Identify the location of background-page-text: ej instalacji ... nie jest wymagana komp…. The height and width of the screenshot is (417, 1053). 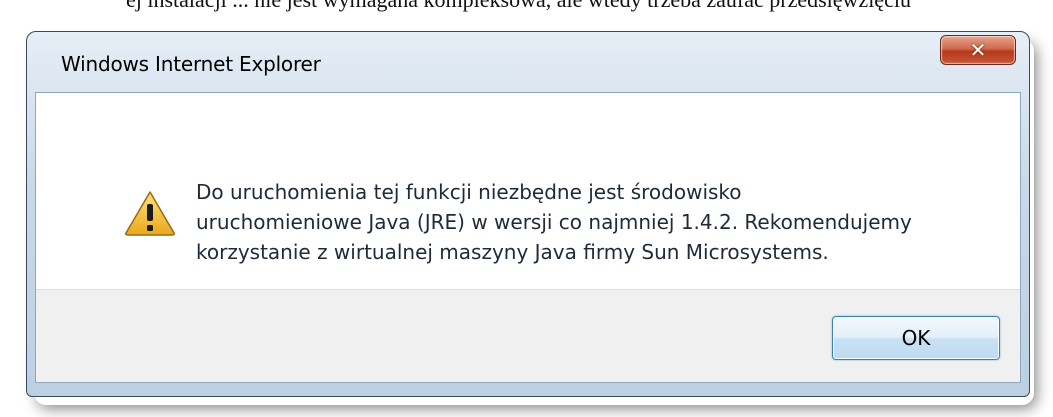
(526, 7).